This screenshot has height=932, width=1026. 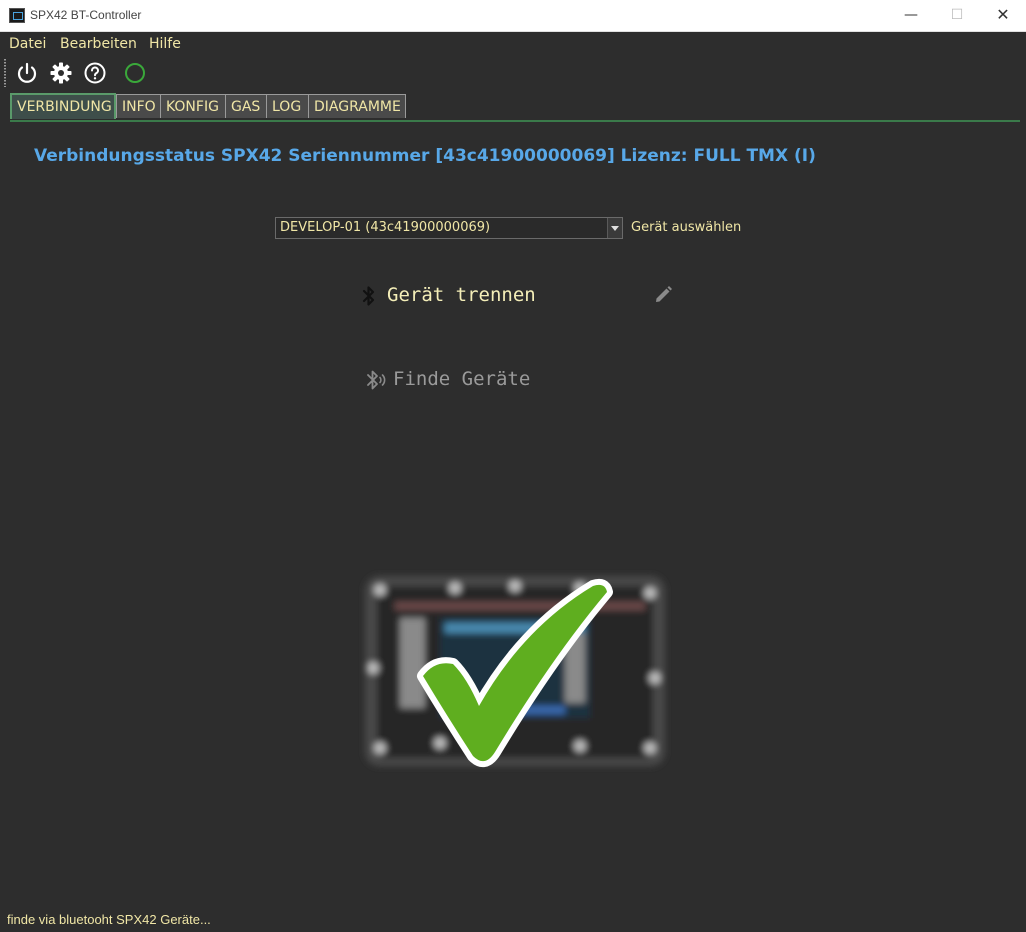 What do you see at coordinates (27, 44) in the screenshot?
I see `menu-datei: Datei` at bounding box center [27, 44].